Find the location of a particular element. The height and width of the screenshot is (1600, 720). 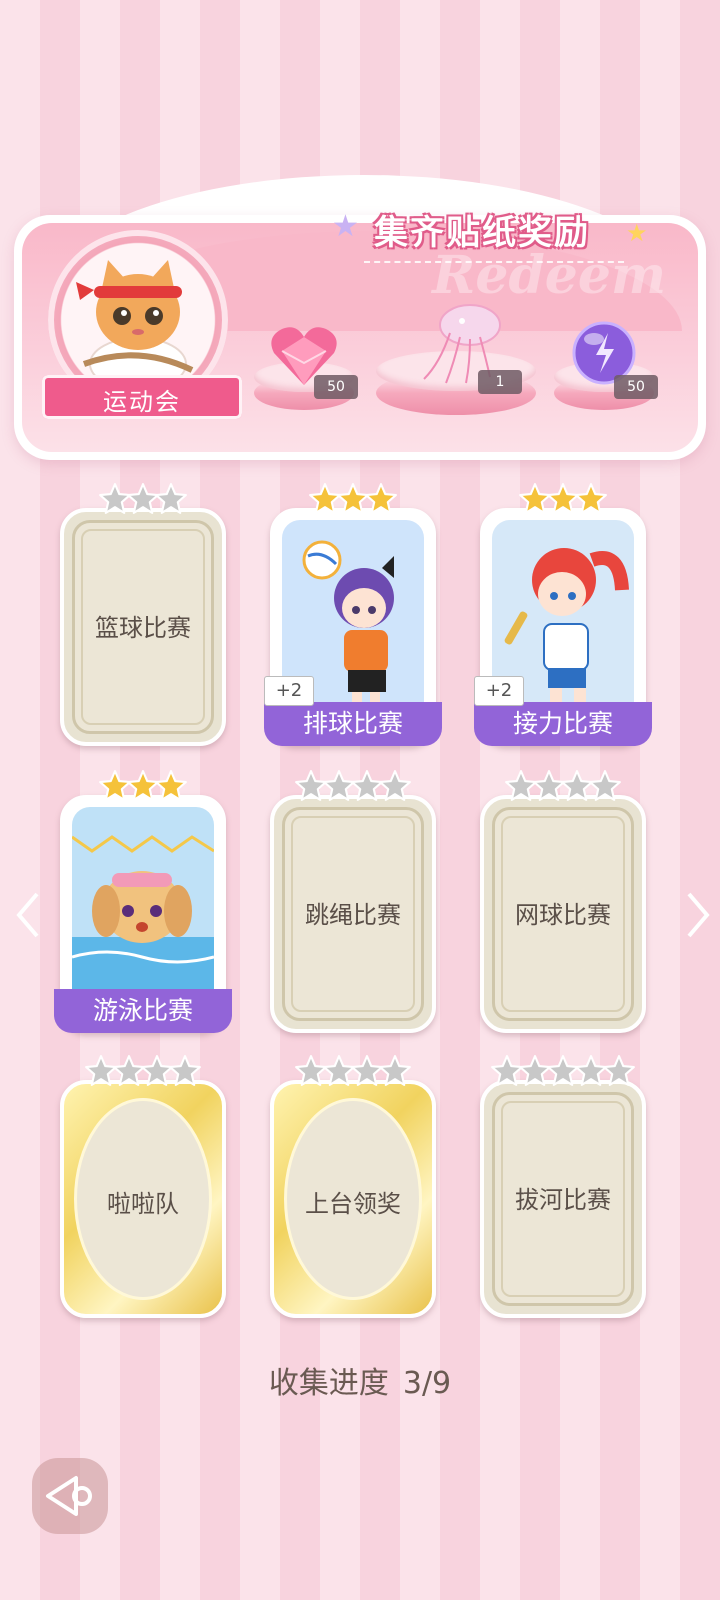

progress-label: 收集进度 is located at coordinates (328, 1383).